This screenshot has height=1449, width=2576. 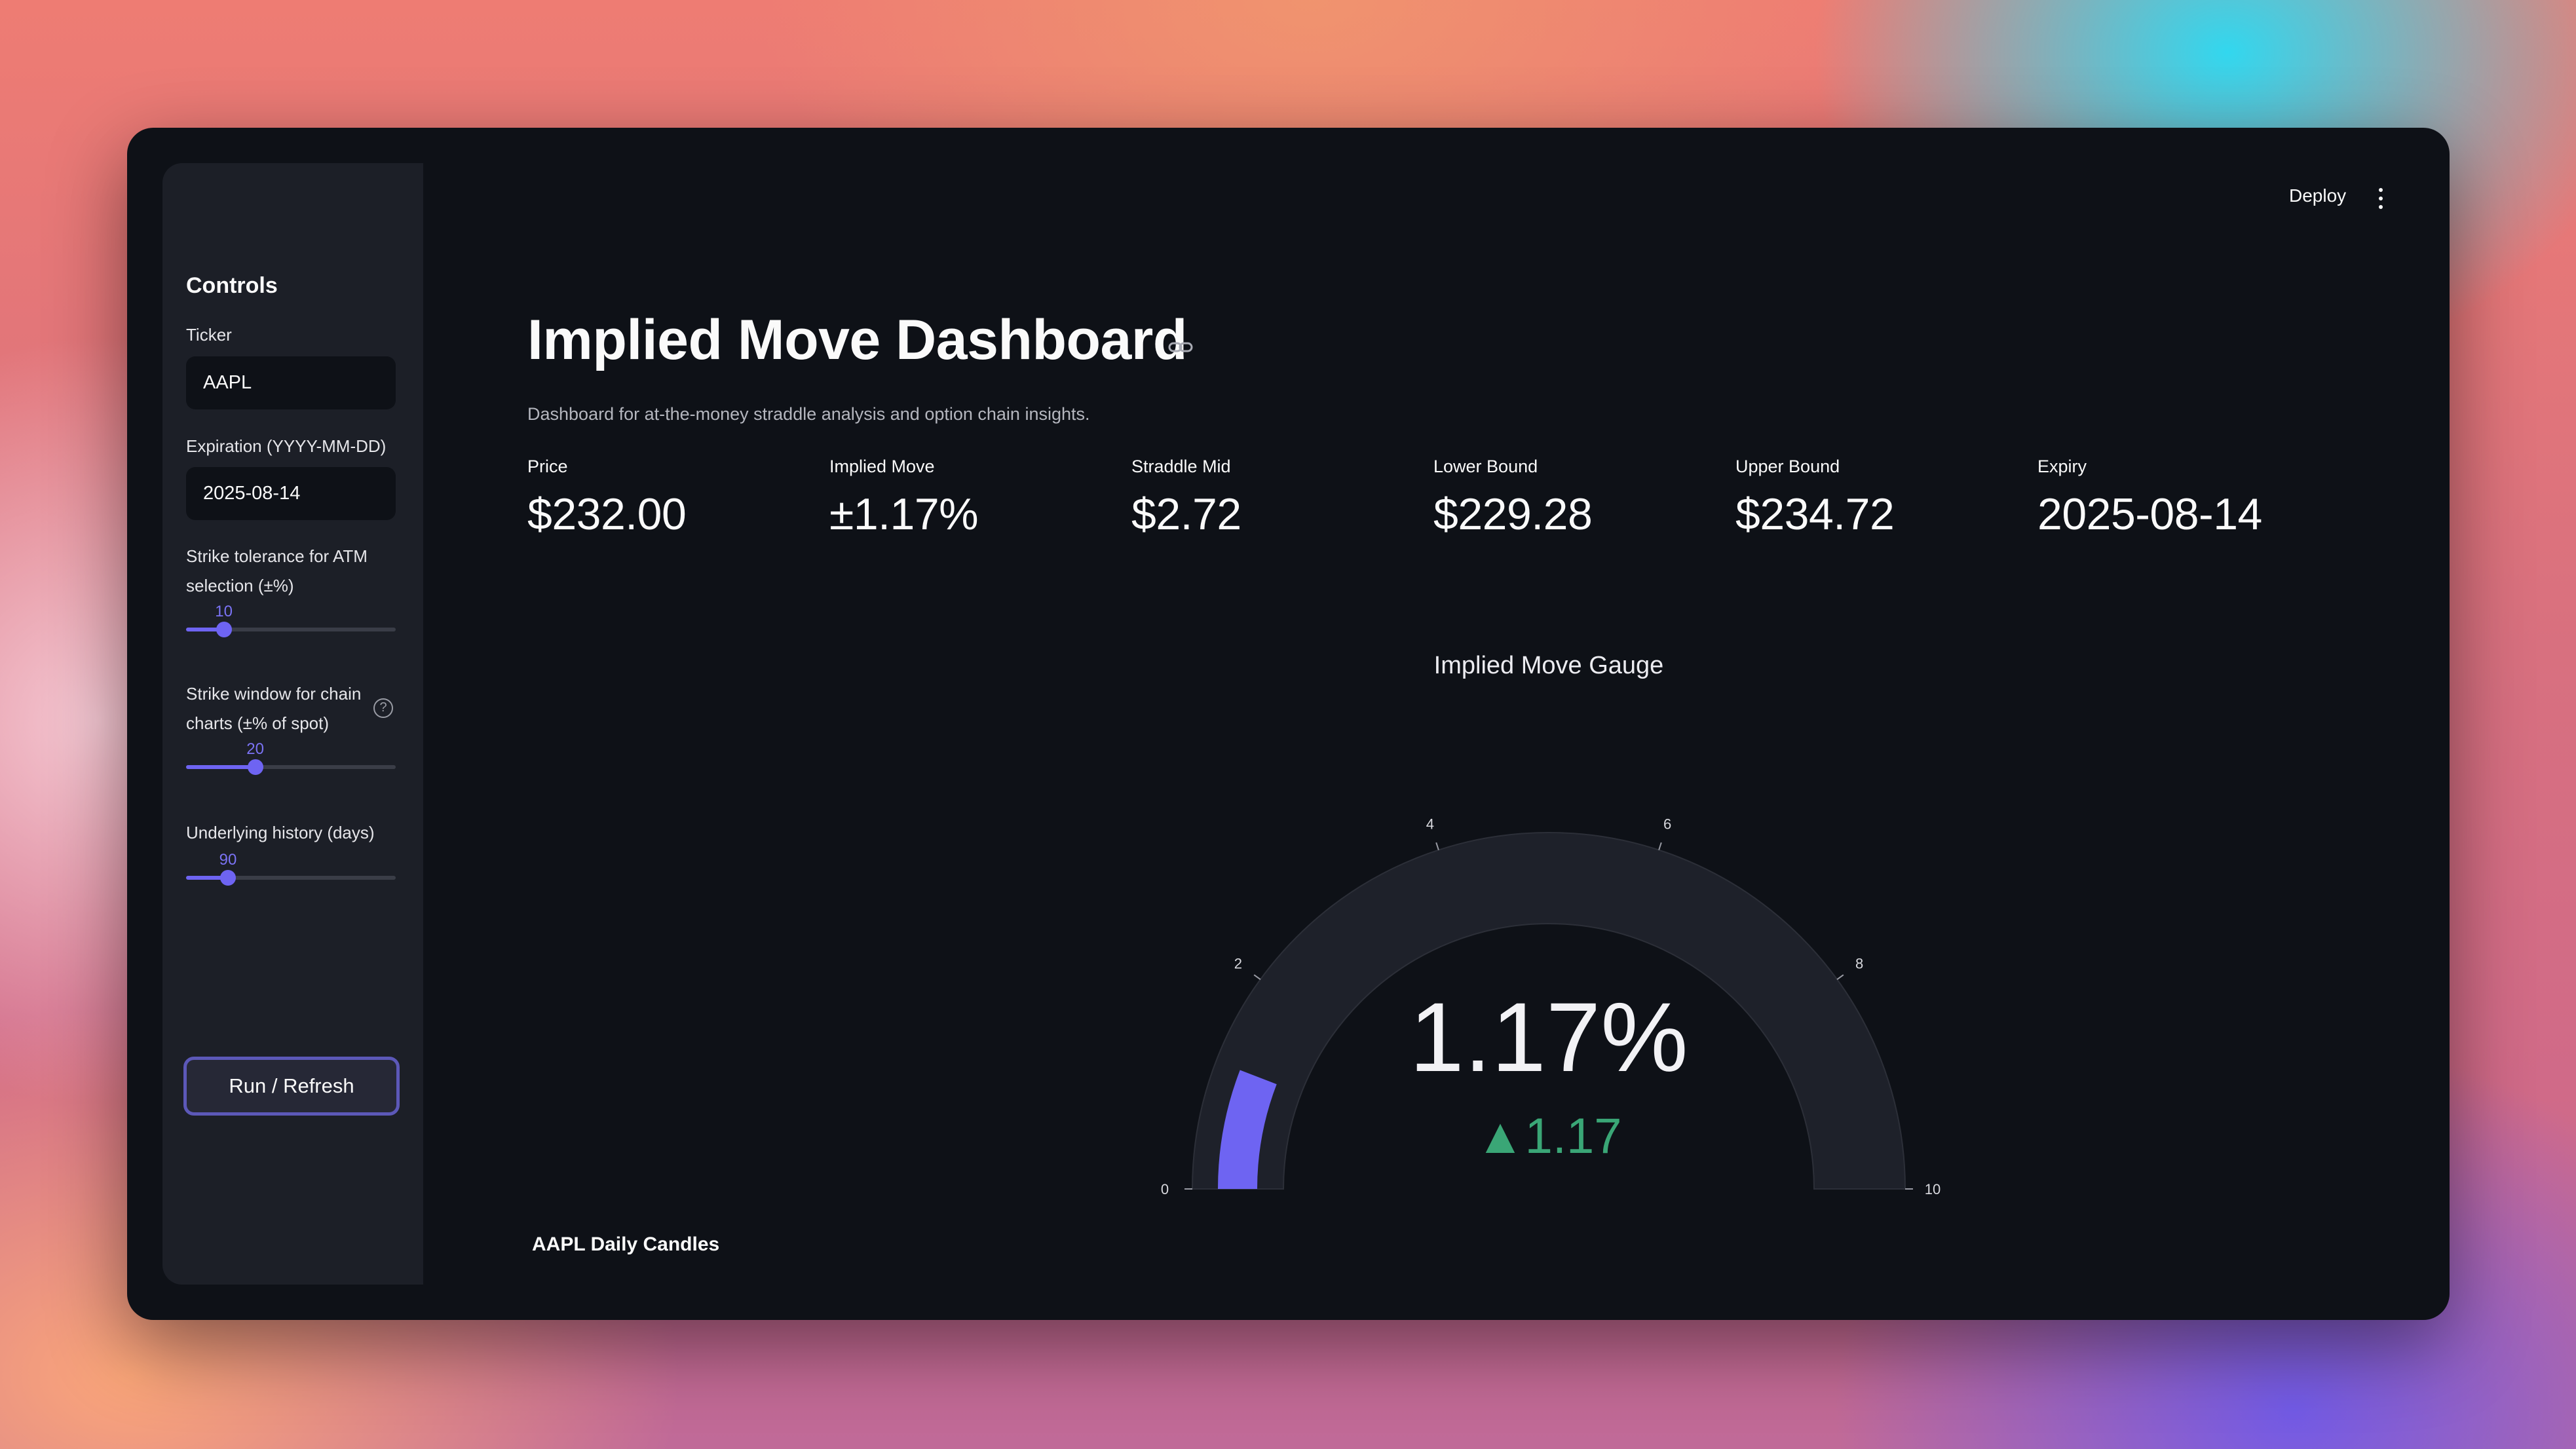 What do you see at coordinates (291, 493) in the screenshot?
I see `expiration-input: 2025-08-14` at bounding box center [291, 493].